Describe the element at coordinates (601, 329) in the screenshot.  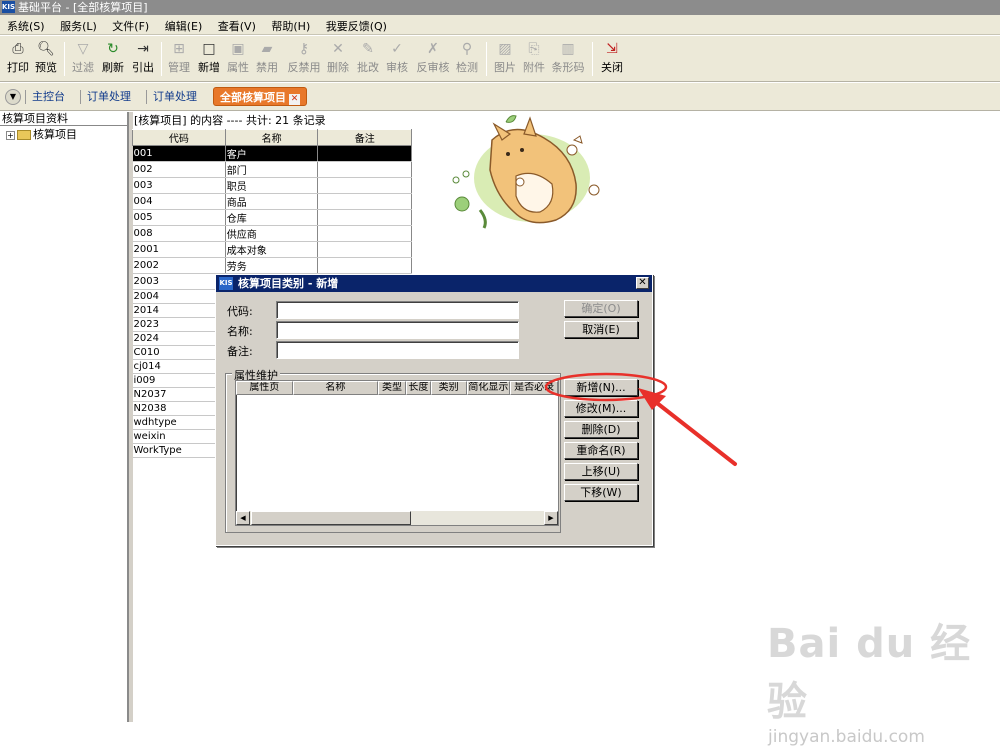
I see `cancel-button: 取消(E)` at that location.